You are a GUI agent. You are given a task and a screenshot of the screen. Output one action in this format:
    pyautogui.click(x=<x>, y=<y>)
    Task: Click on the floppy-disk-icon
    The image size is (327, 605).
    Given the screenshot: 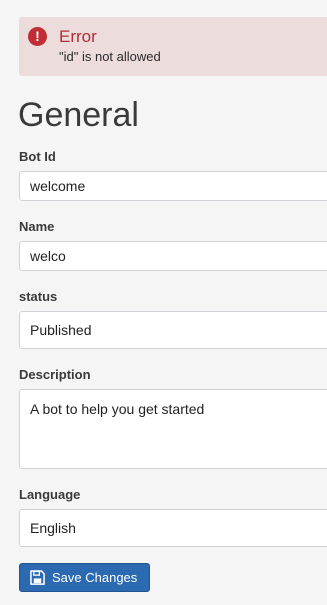 What is the action you would take?
    pyautogui.click(x=37, y=577)
    